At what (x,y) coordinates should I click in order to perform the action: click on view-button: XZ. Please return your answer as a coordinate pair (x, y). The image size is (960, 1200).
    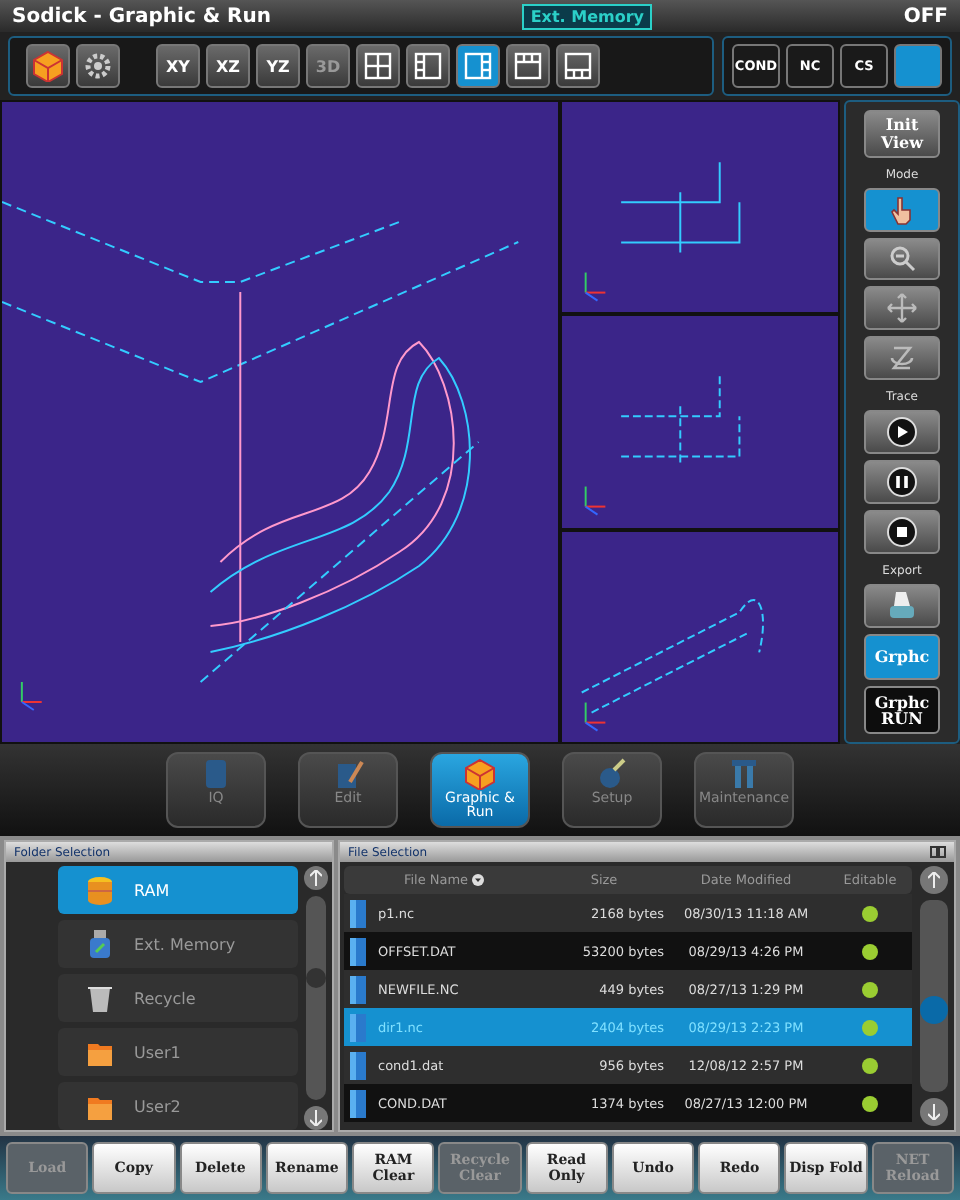
    Looking at the image, I should click on (228, 66).